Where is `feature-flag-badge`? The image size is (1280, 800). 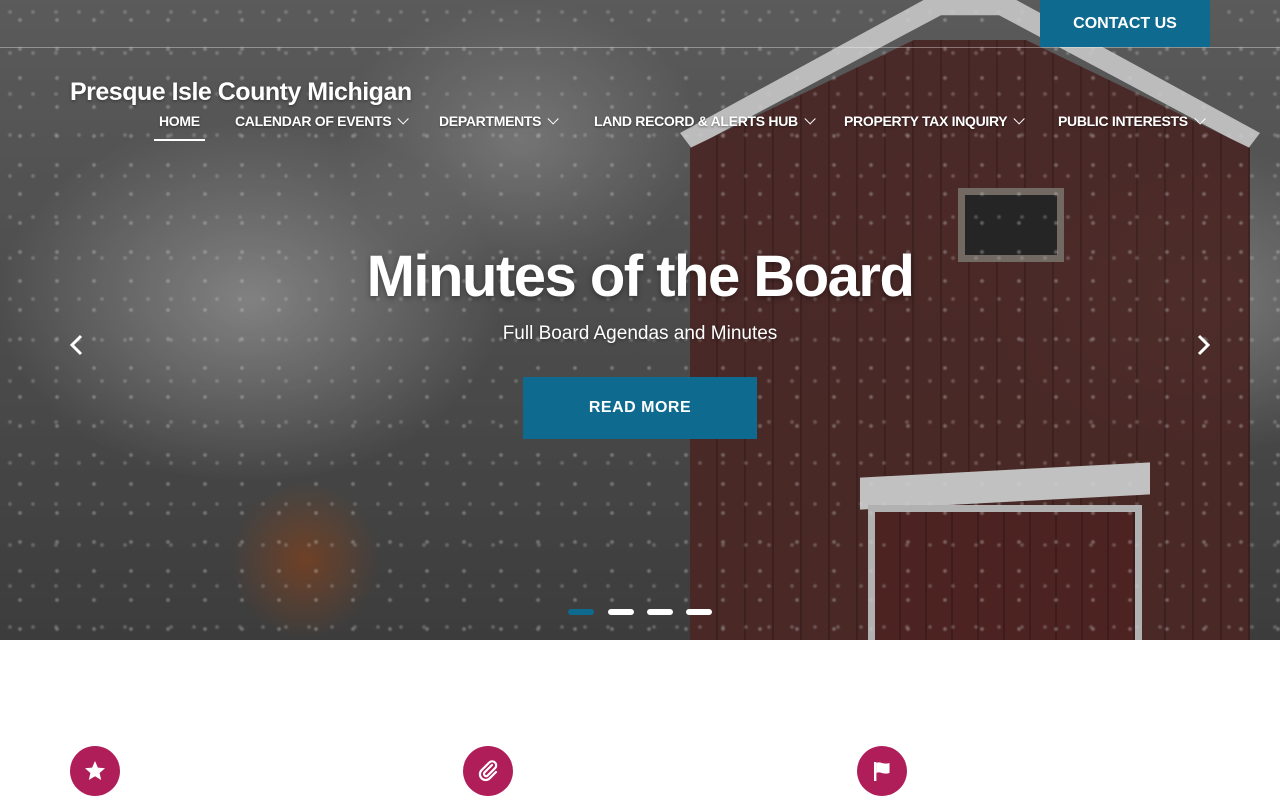 feature-flag-badge is located at coordinates (882, 771).